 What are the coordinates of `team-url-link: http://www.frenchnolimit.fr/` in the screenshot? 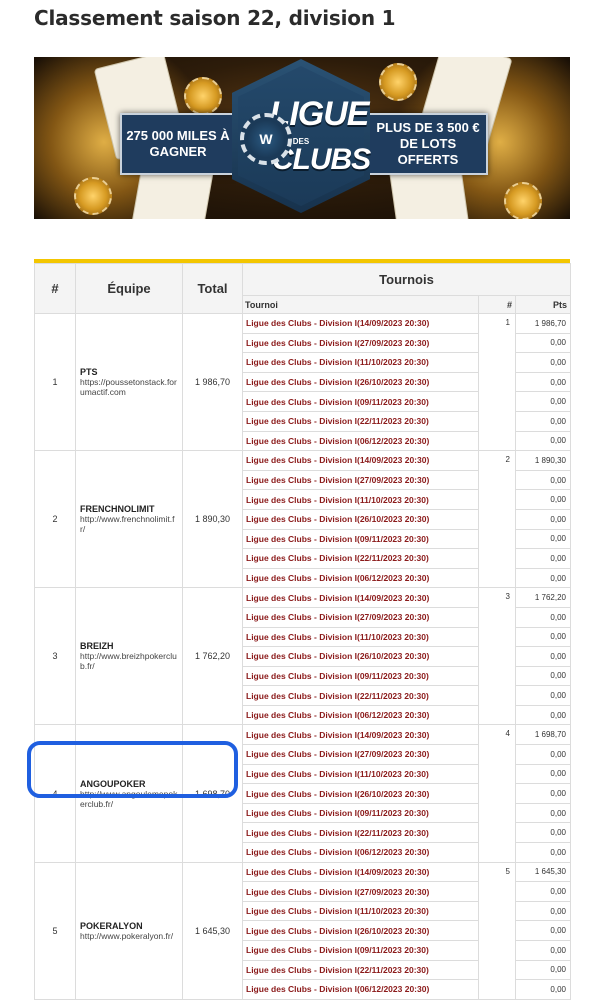 It's located at (129, 524).